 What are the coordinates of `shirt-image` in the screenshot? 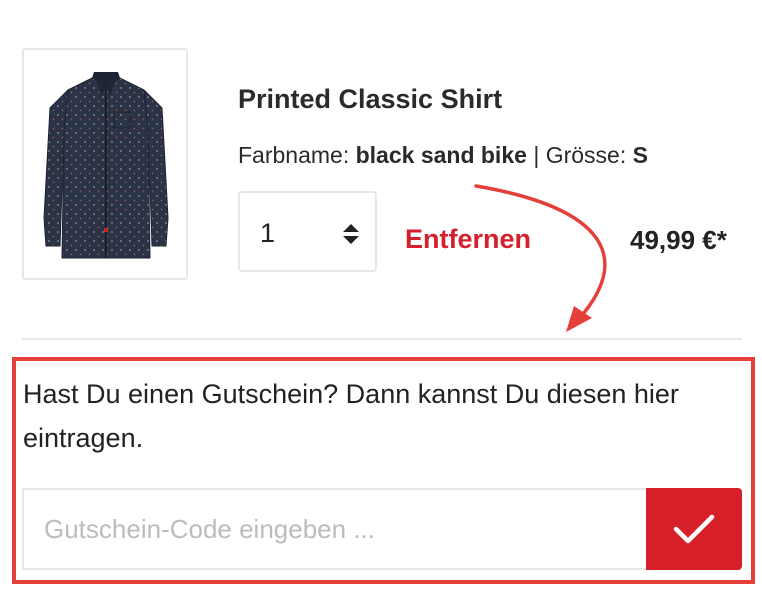 It's located at (106, 165).